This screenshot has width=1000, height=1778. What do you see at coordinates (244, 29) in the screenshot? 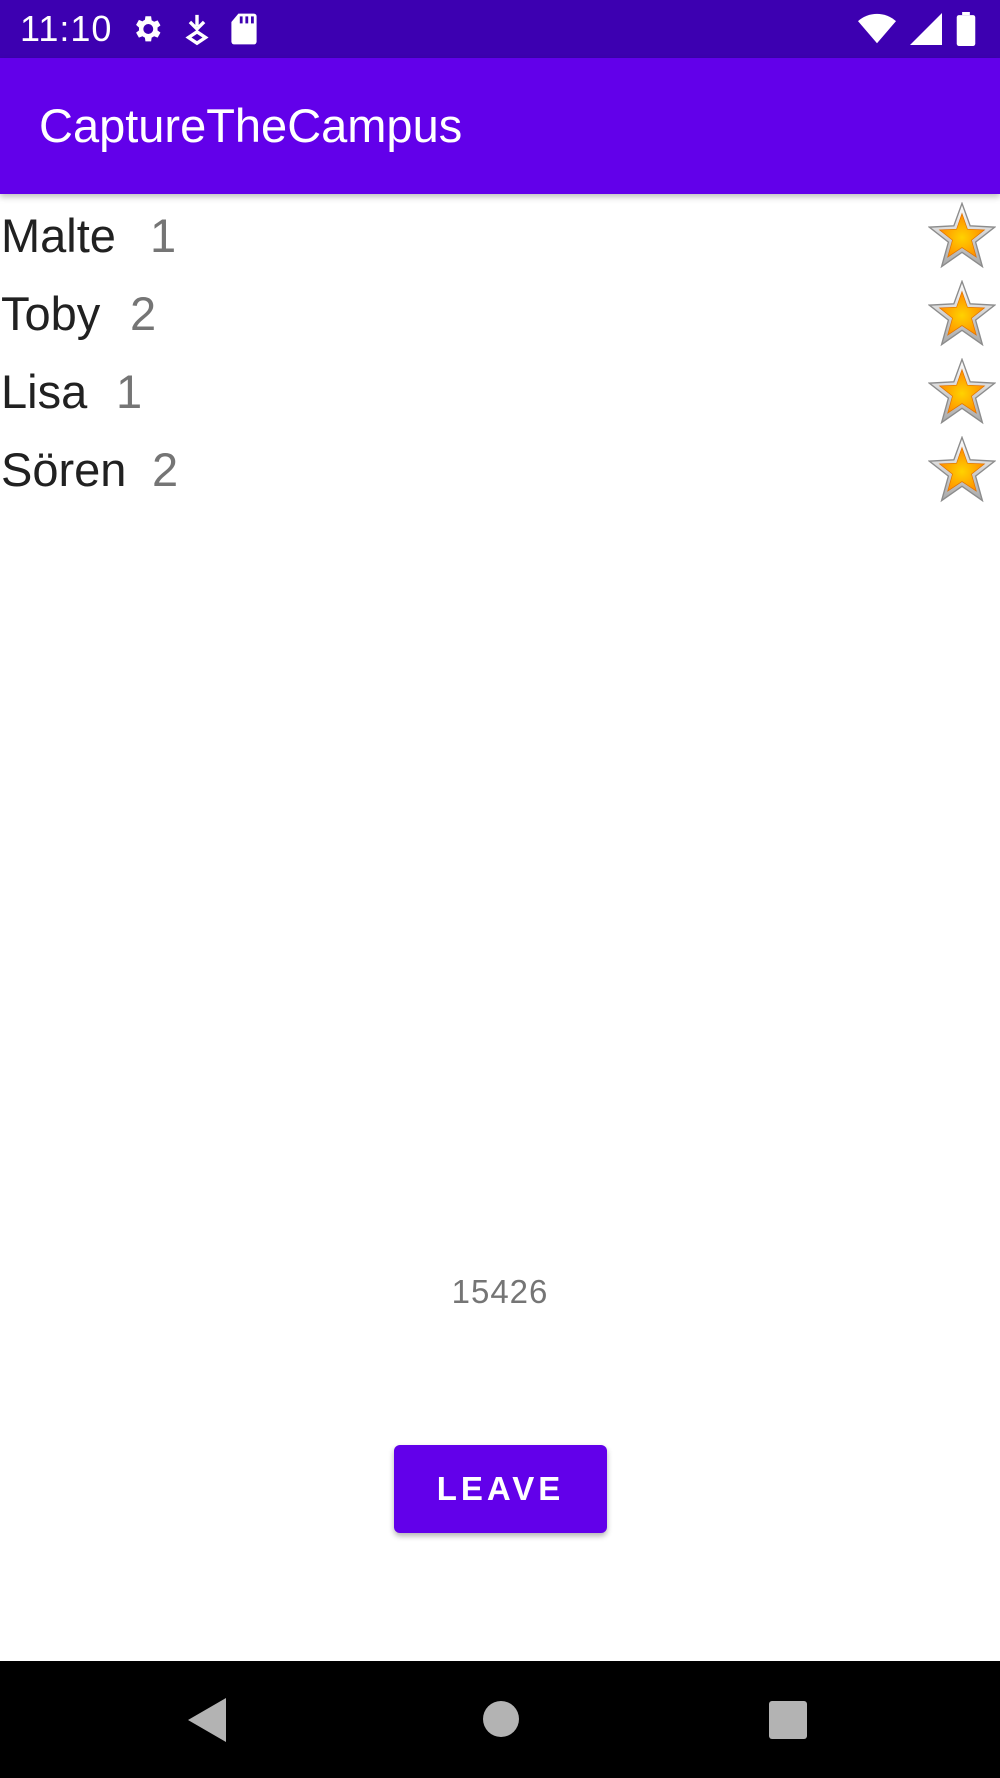
I see `sd-card-icon` at bounding box center [244, 29].